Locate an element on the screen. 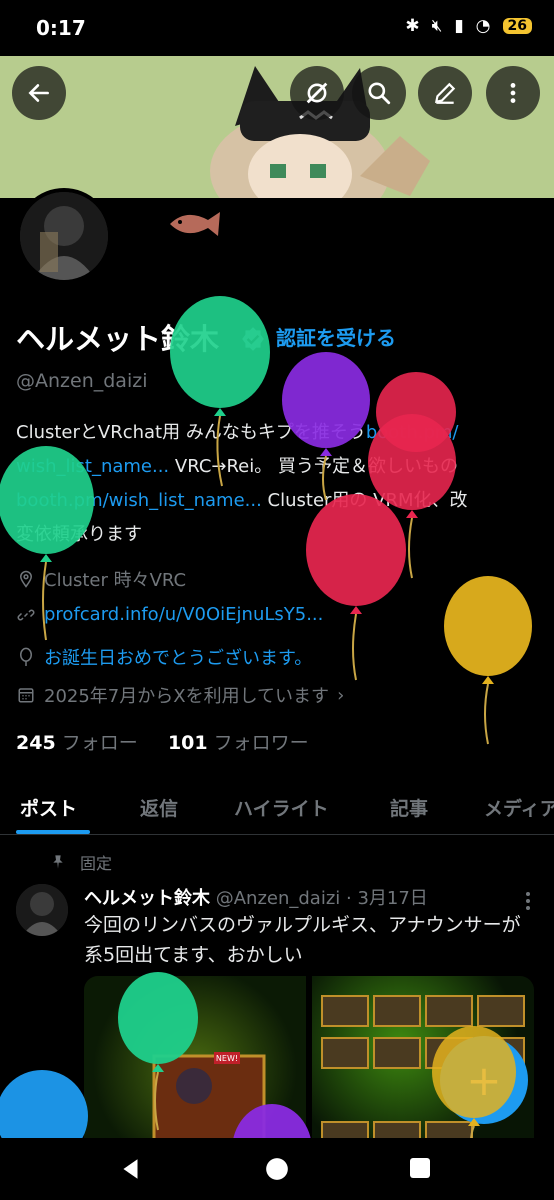  status-icons: ✱ 🔇︎ ▮ ◔ 26 is located at coordinates (468, 26).